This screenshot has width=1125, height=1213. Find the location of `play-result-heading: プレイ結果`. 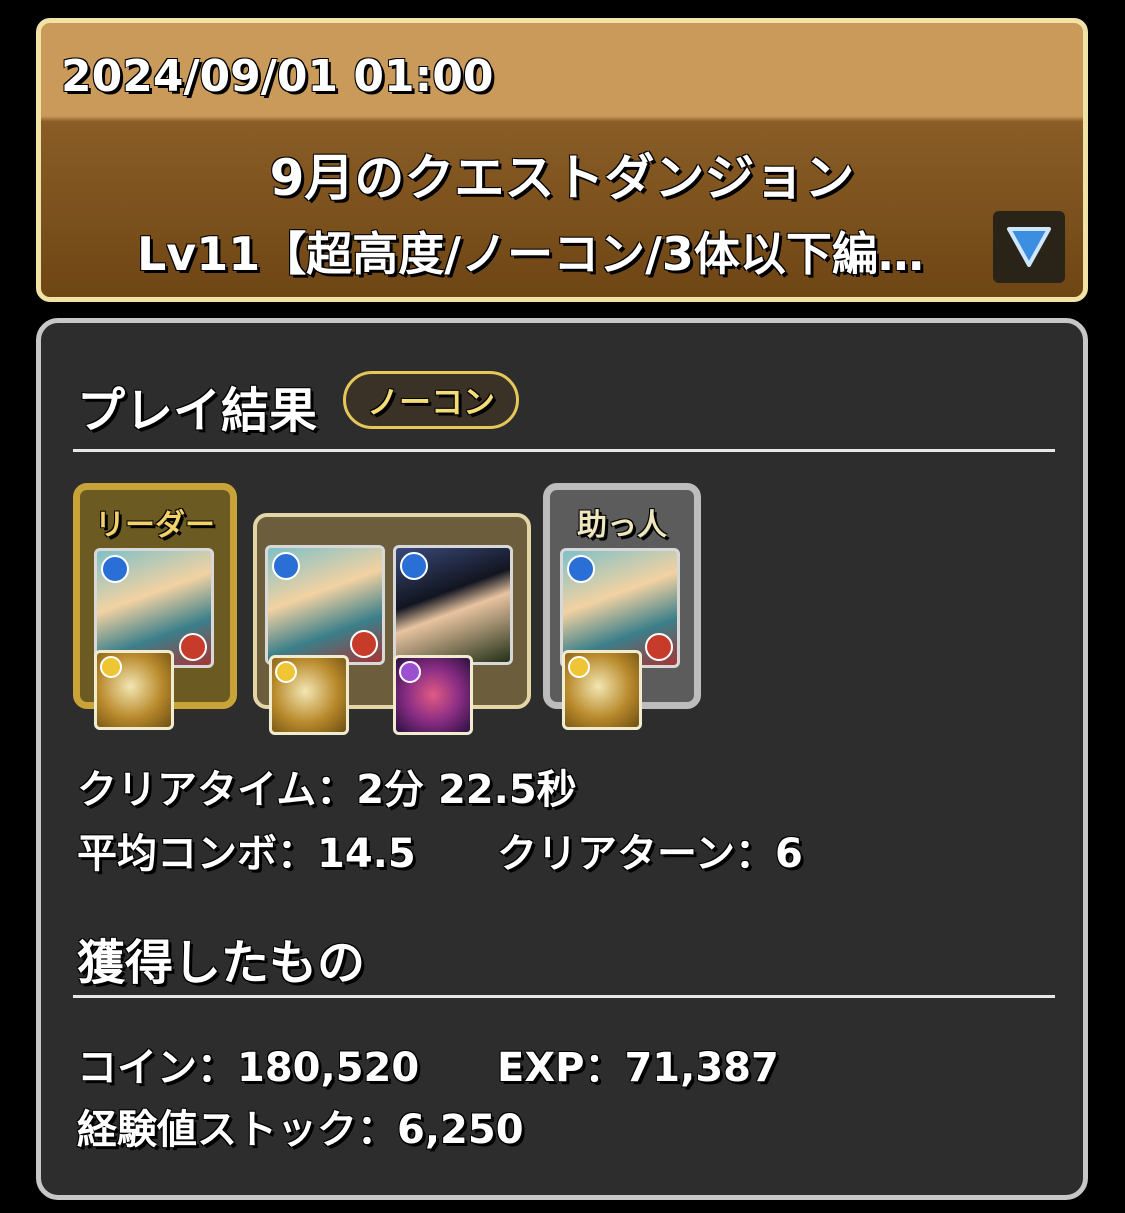

play-result-heading: プレイ結果 is located at coordinates (197, 411).